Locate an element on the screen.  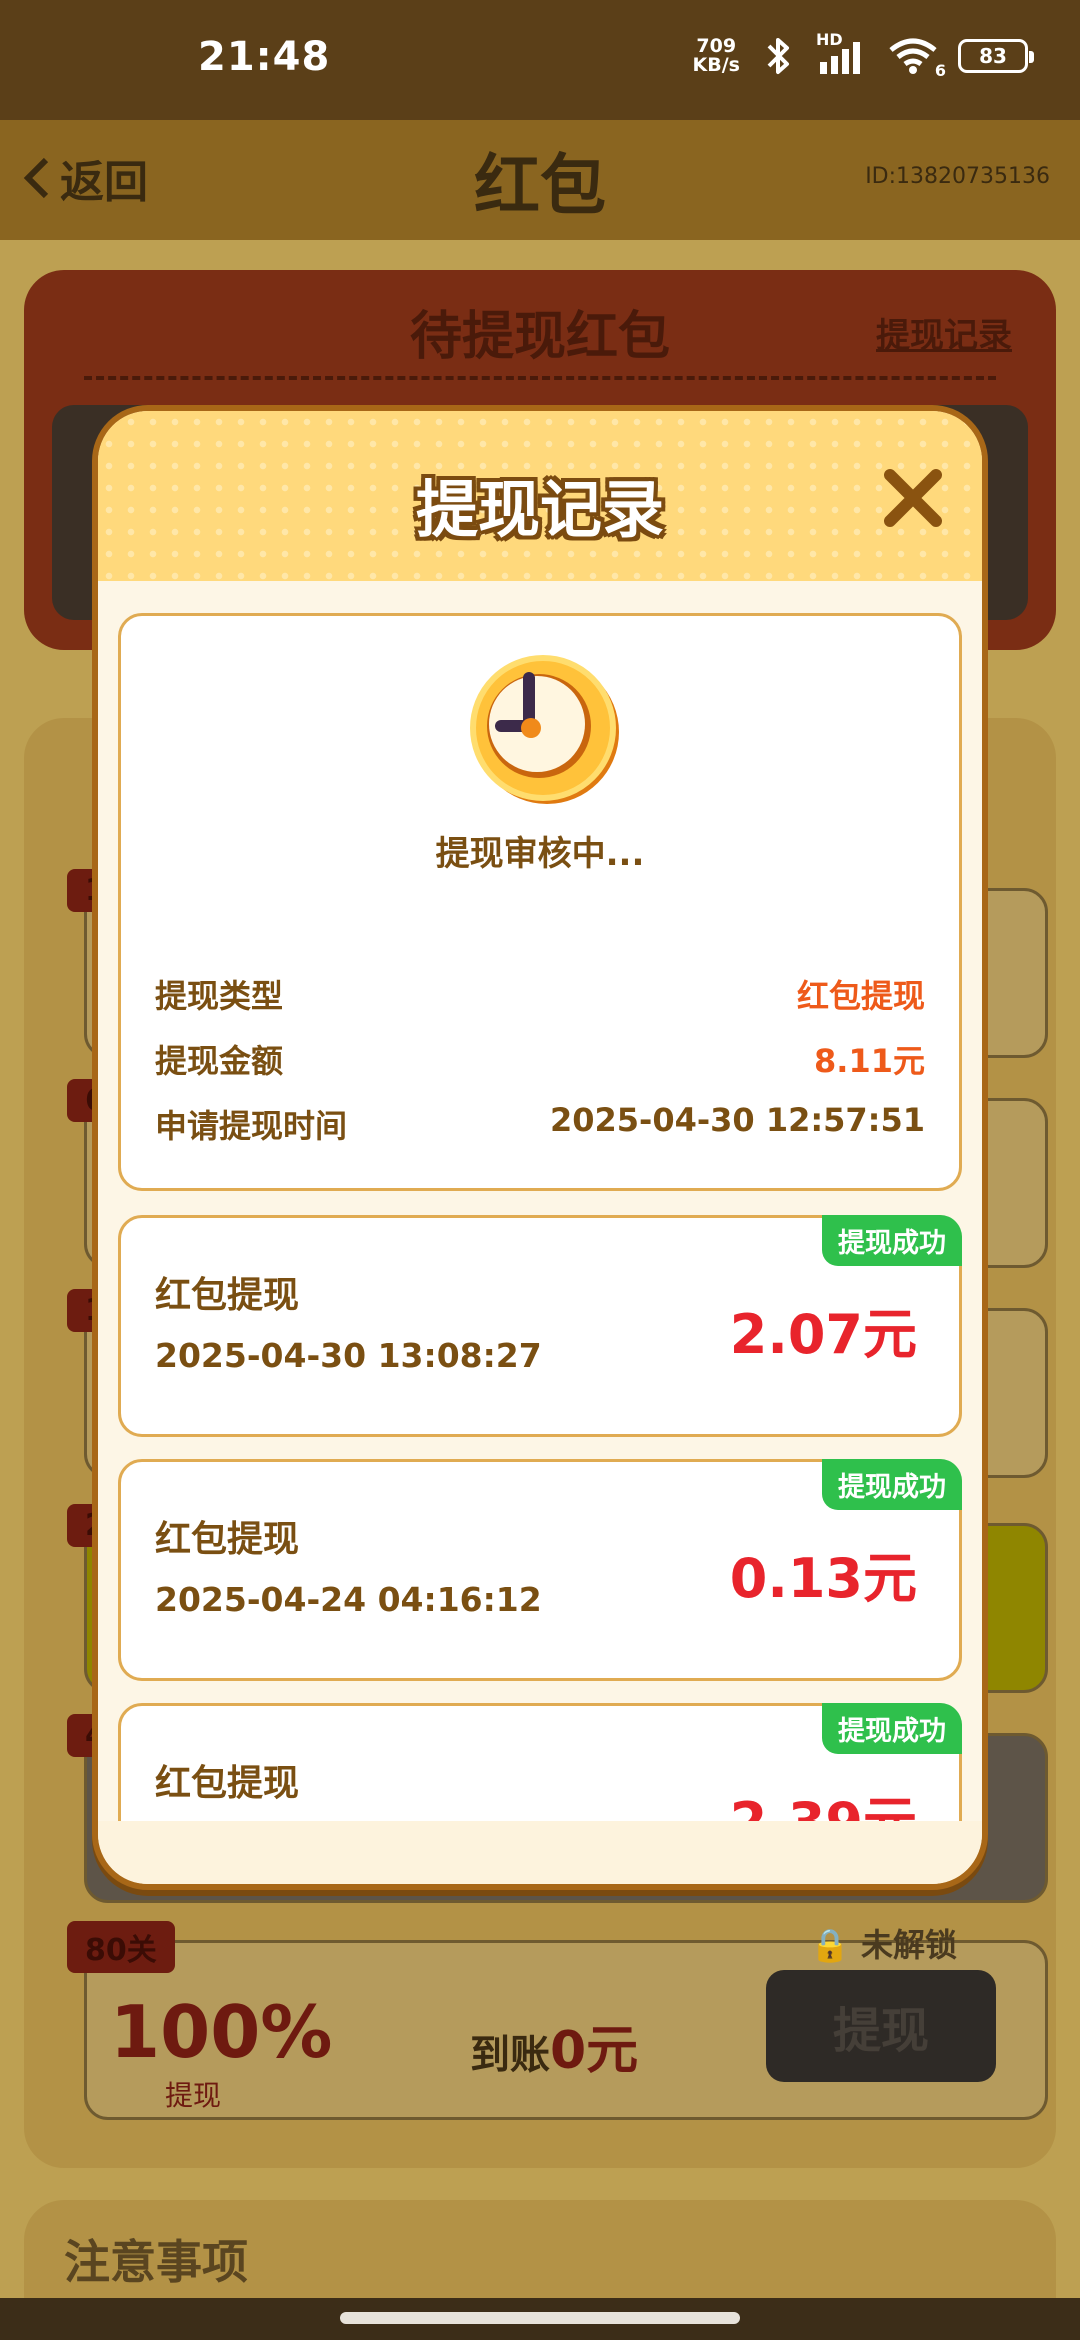
cellular-signal-icon: HD is located at coordinates (842, 53).